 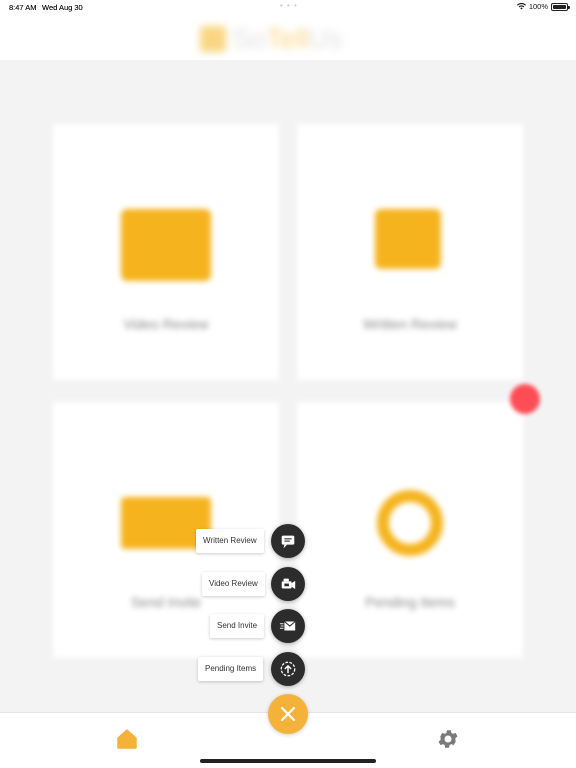 I want to click on logo-text: SoTellUs, so click(x=287, y=38).